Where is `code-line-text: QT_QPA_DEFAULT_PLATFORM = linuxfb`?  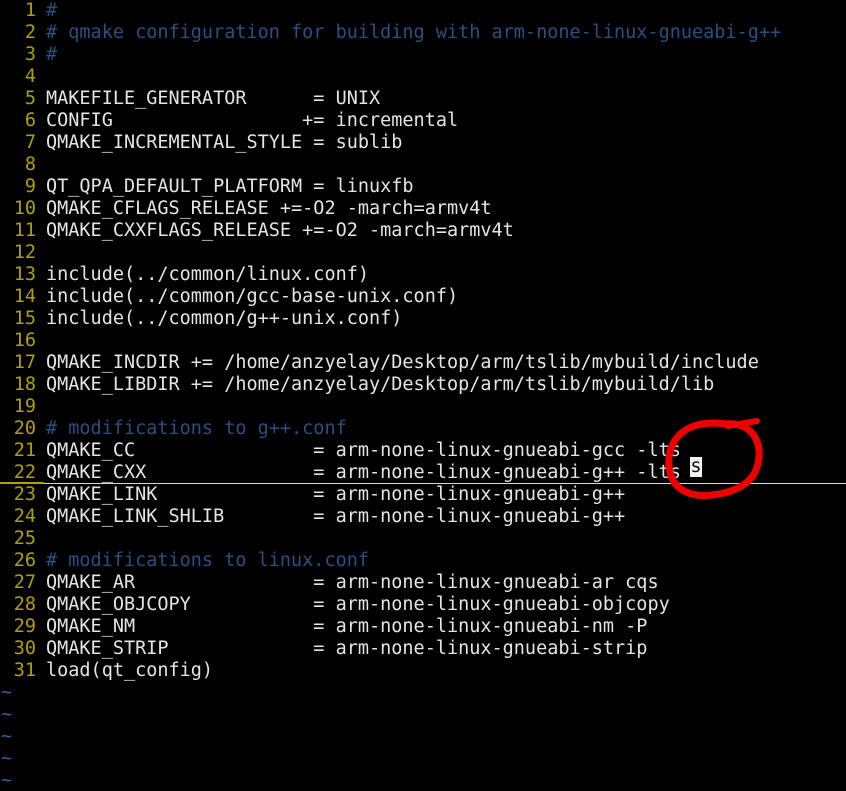
code-line-text: QT_QPA_DEFAULT_PLATFORM = linuxfb is located at coordinates (230, 186).